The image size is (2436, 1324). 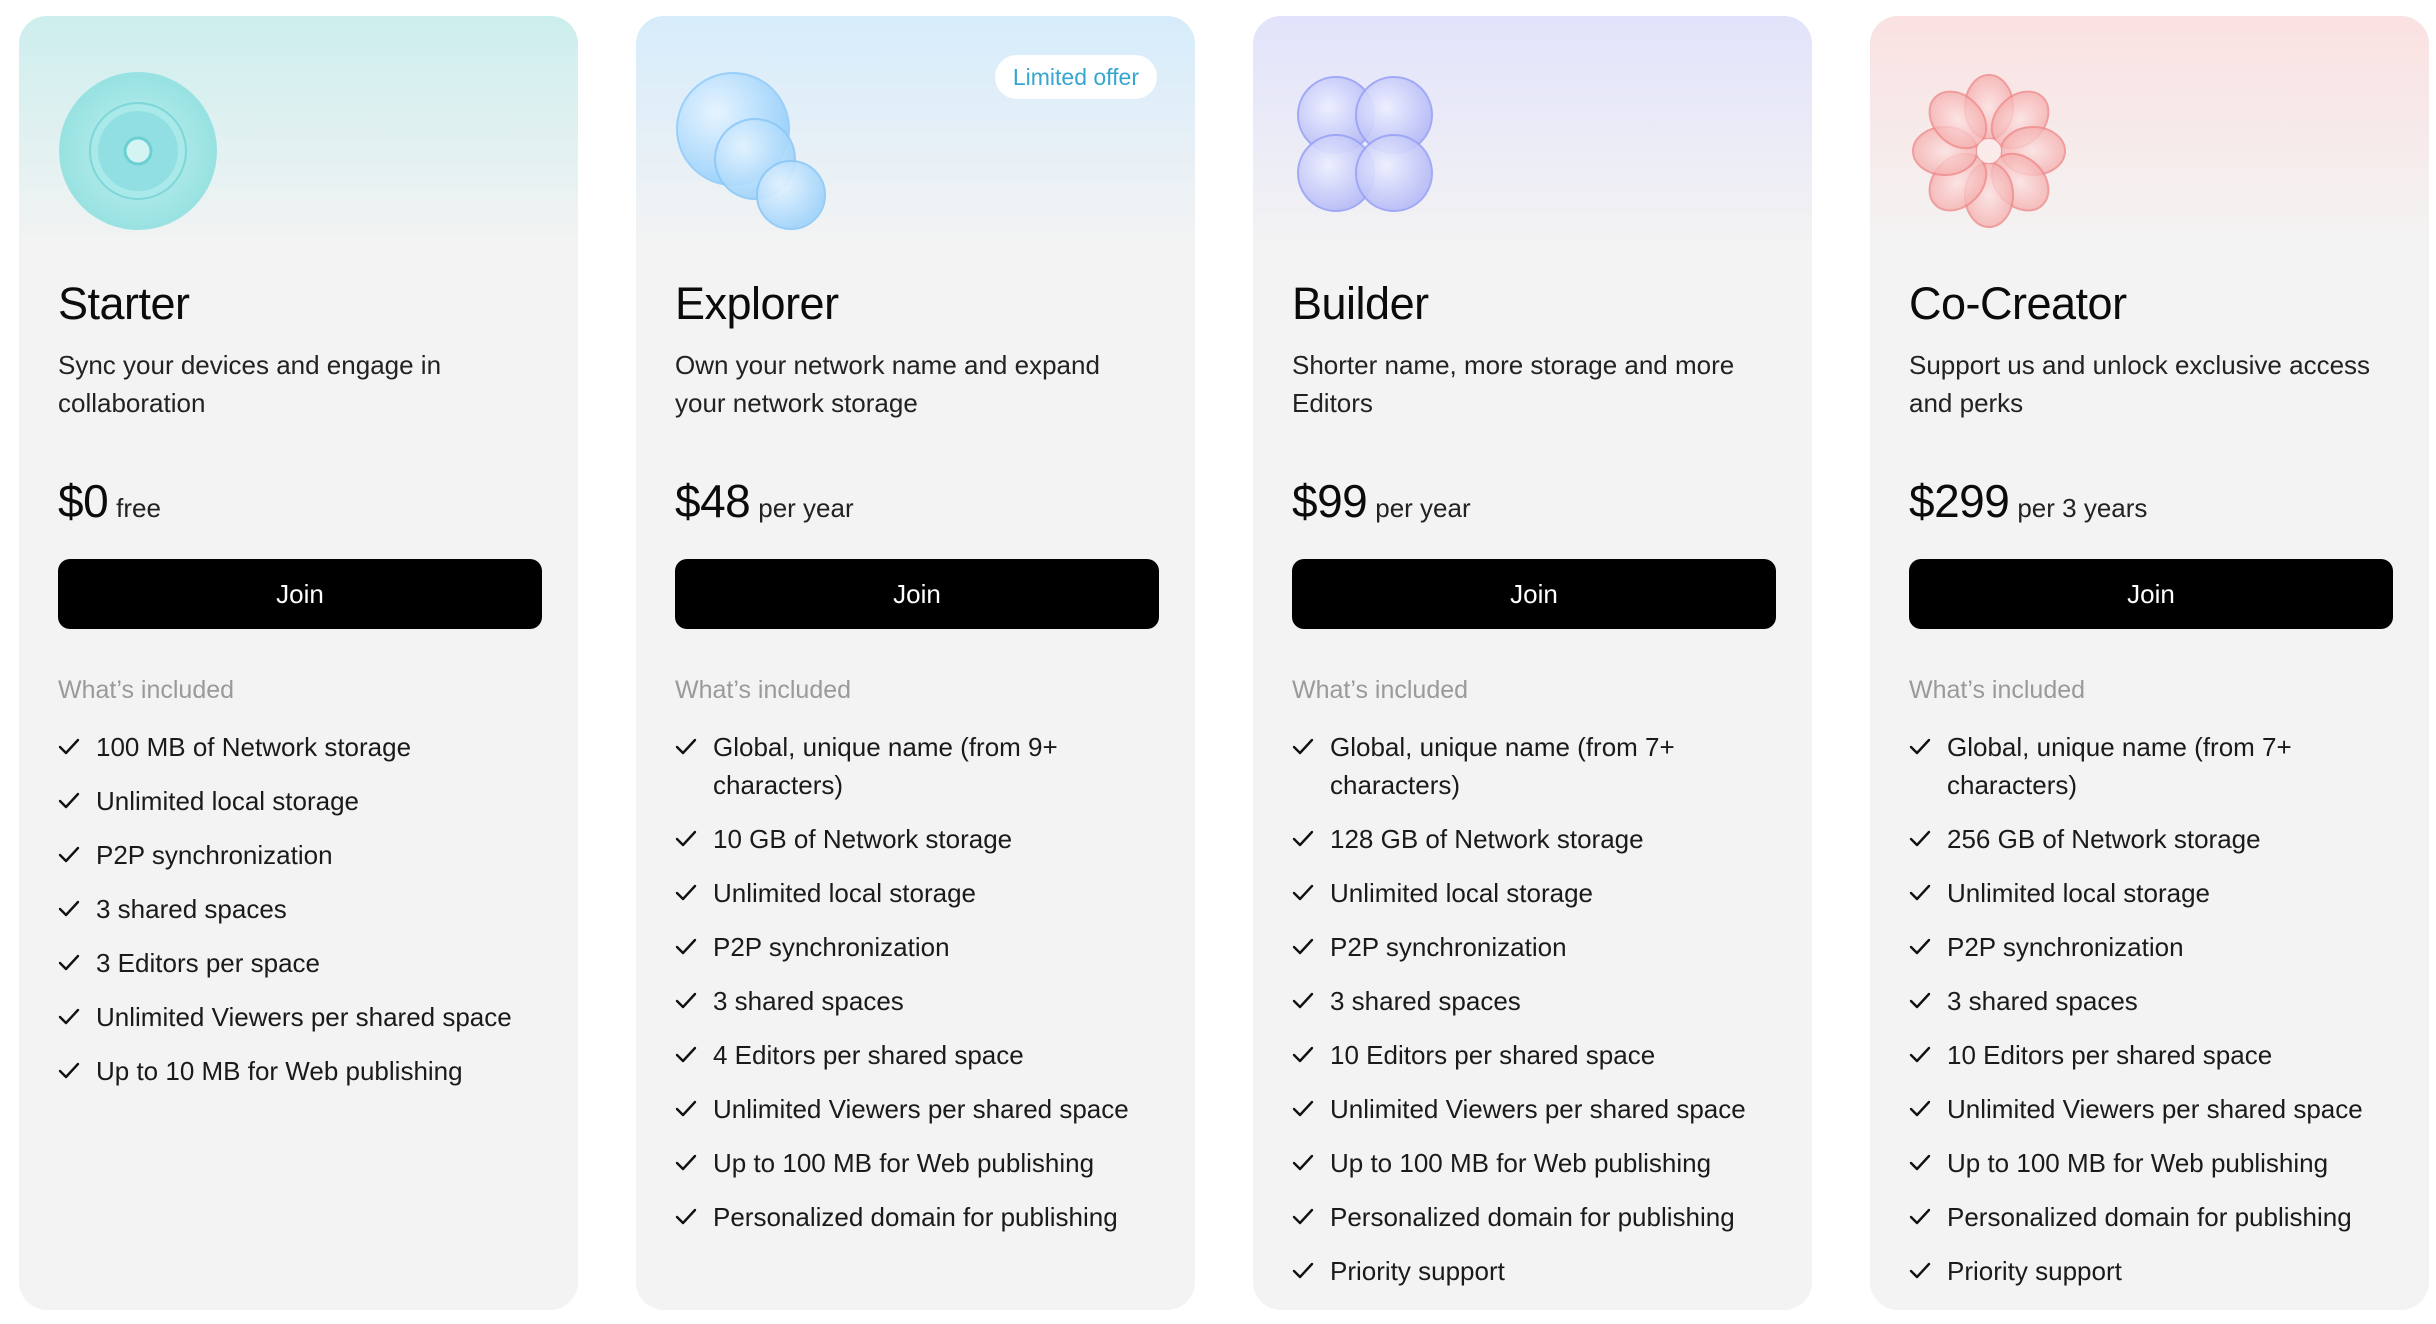 I want to click on feature-text: 128 GB of Network storage, so click(x=1487, y=839).